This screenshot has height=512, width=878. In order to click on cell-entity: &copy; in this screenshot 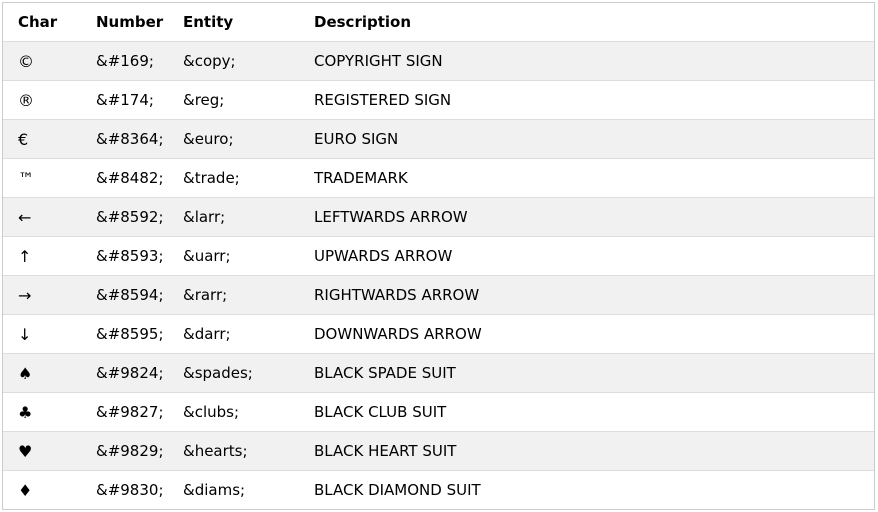, I will do `click(209, 61)`.